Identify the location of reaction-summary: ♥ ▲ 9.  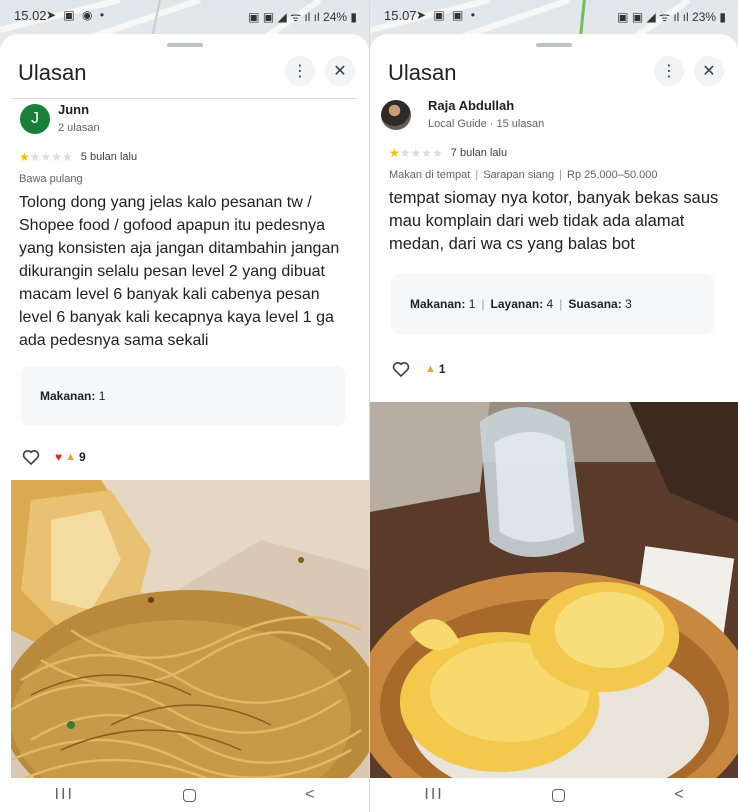
(70, 457).